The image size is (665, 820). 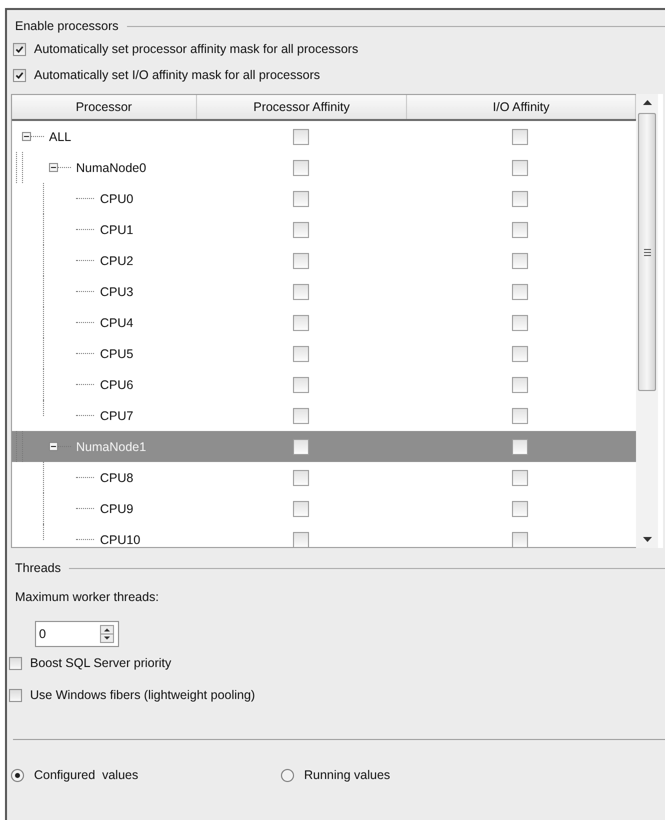 What do you see at coordinates (324, 167) in the screenshot?
I see `grid-row: NumaNode0` at bounding box center [324, 167].